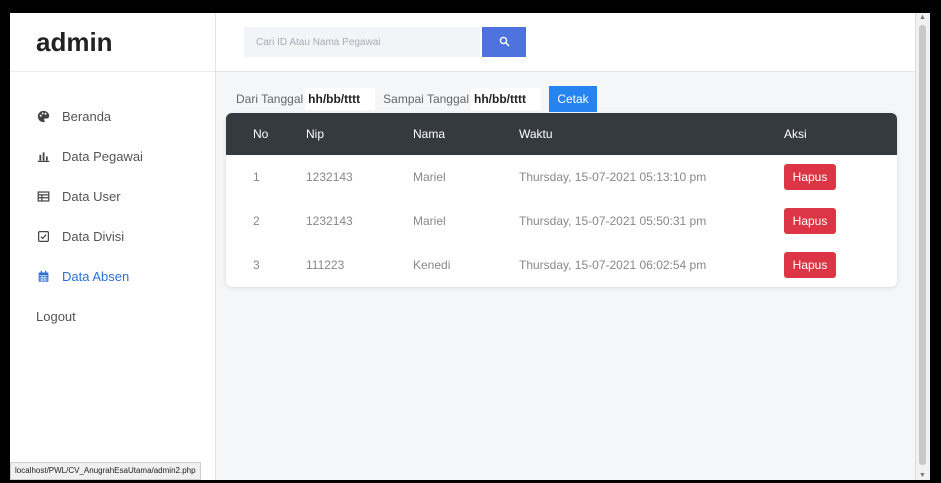 The width and height of the screenshot is (941, 483). Describe the element at coordinates (506, 99) in the screenshot. I see `to-date-input` at that location.